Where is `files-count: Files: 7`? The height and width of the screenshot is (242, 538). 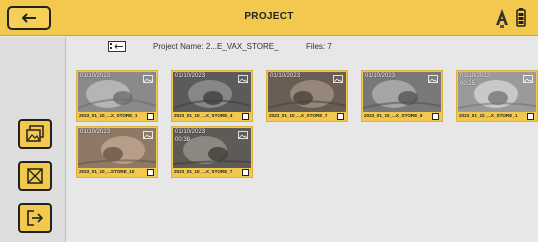
files-count: Files: 7 is located at coordinates (319, 46).